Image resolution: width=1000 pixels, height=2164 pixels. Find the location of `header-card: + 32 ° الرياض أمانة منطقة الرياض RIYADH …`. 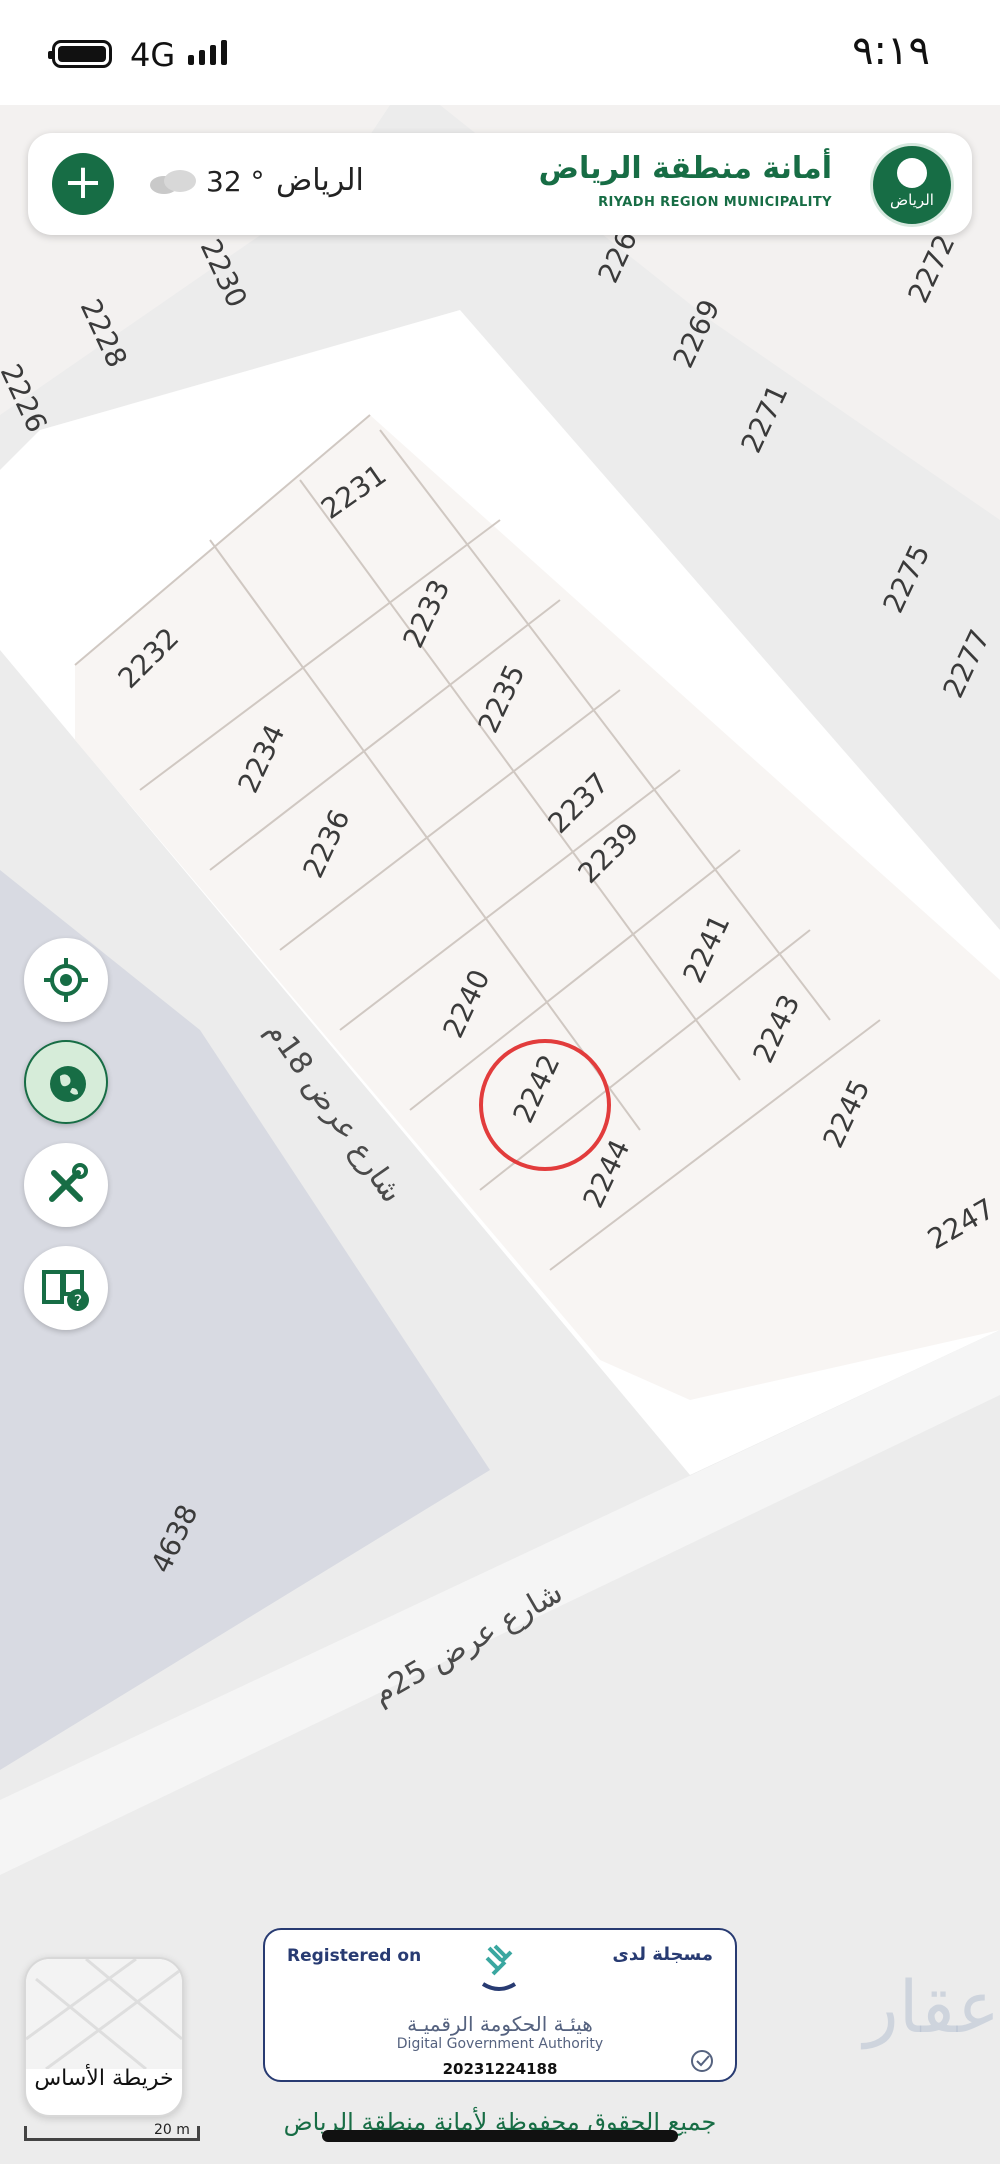

header-card: + 32 ° الرياض أمانة منطقة الرياض RIYADH … is located at coordinates (500, 184).